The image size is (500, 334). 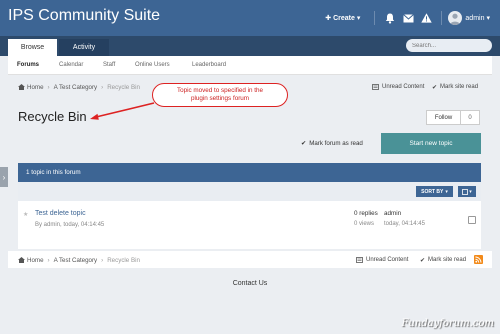 I want to click on breadcrumb-bottom: Home › A Test Category › Recycle Bin, so click(x=79, y=260).